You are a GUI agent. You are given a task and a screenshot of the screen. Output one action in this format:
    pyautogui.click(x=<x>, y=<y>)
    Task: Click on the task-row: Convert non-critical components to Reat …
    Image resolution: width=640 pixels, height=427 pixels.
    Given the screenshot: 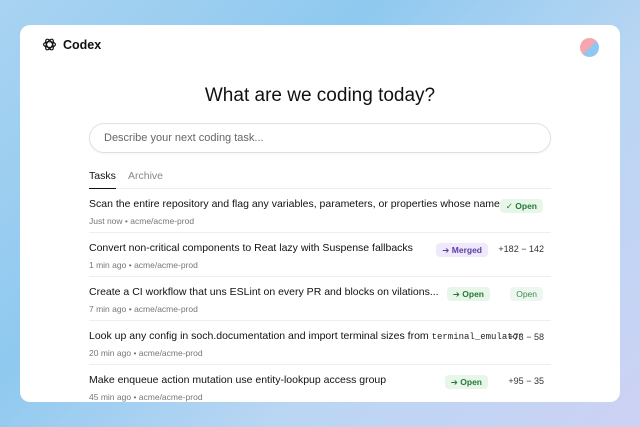 What is the action you would take?
    pyautogui.click(x=320, y=255)
    